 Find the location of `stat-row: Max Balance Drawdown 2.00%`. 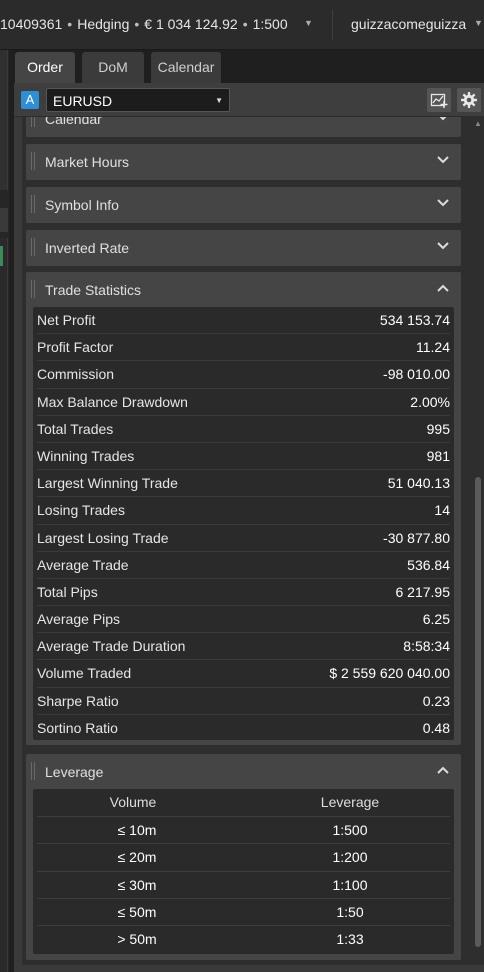

stat-row: Max Balance Drawdown 2.00% is located at coordinates (243, 402).